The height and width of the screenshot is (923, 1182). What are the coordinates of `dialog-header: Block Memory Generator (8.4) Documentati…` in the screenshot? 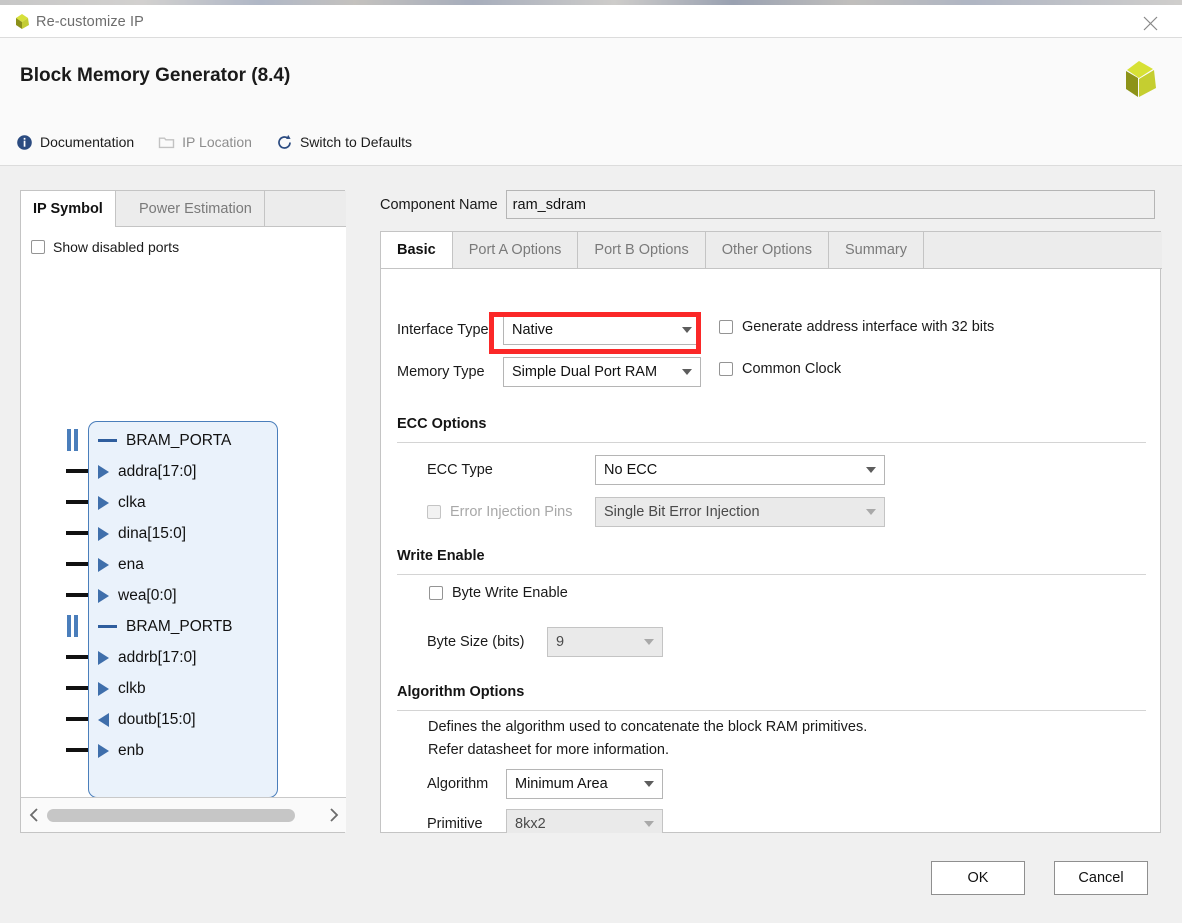 It's located at (591, 102).